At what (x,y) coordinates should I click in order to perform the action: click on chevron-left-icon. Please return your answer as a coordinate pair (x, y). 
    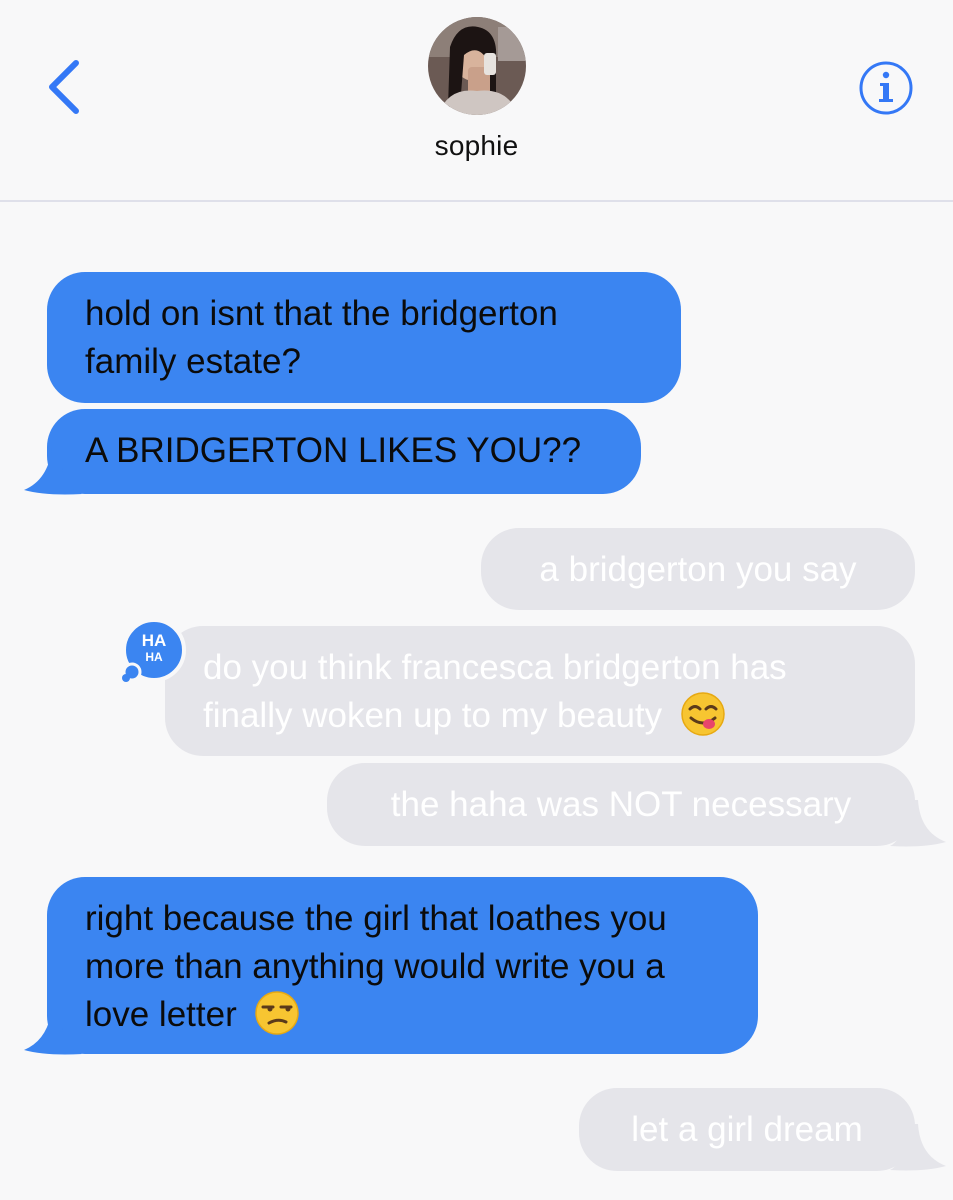
    Looking at the image, I should click on (64, 87).